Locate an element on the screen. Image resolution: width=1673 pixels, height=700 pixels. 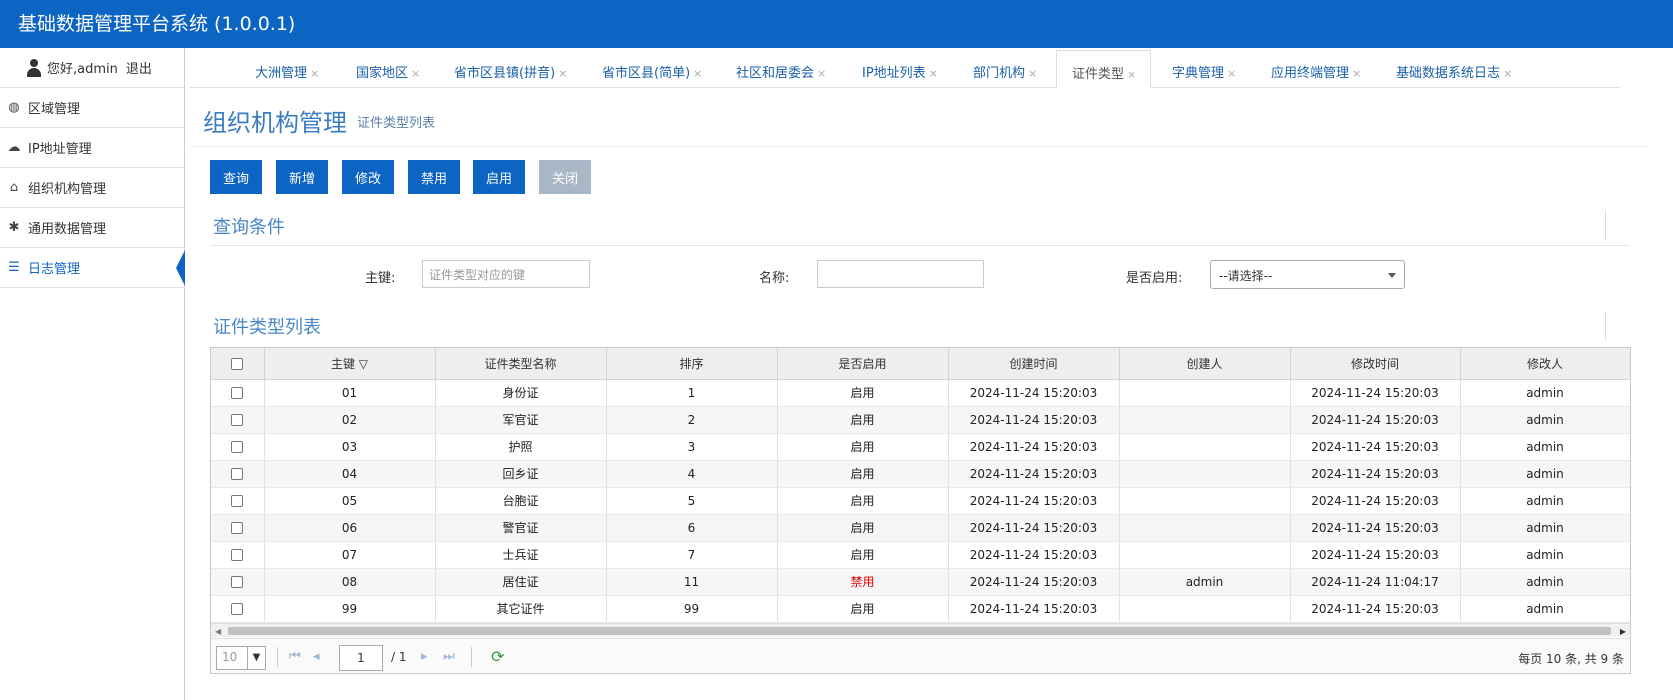
next-page-icon: ▸ is located at coordinates (424, 656).